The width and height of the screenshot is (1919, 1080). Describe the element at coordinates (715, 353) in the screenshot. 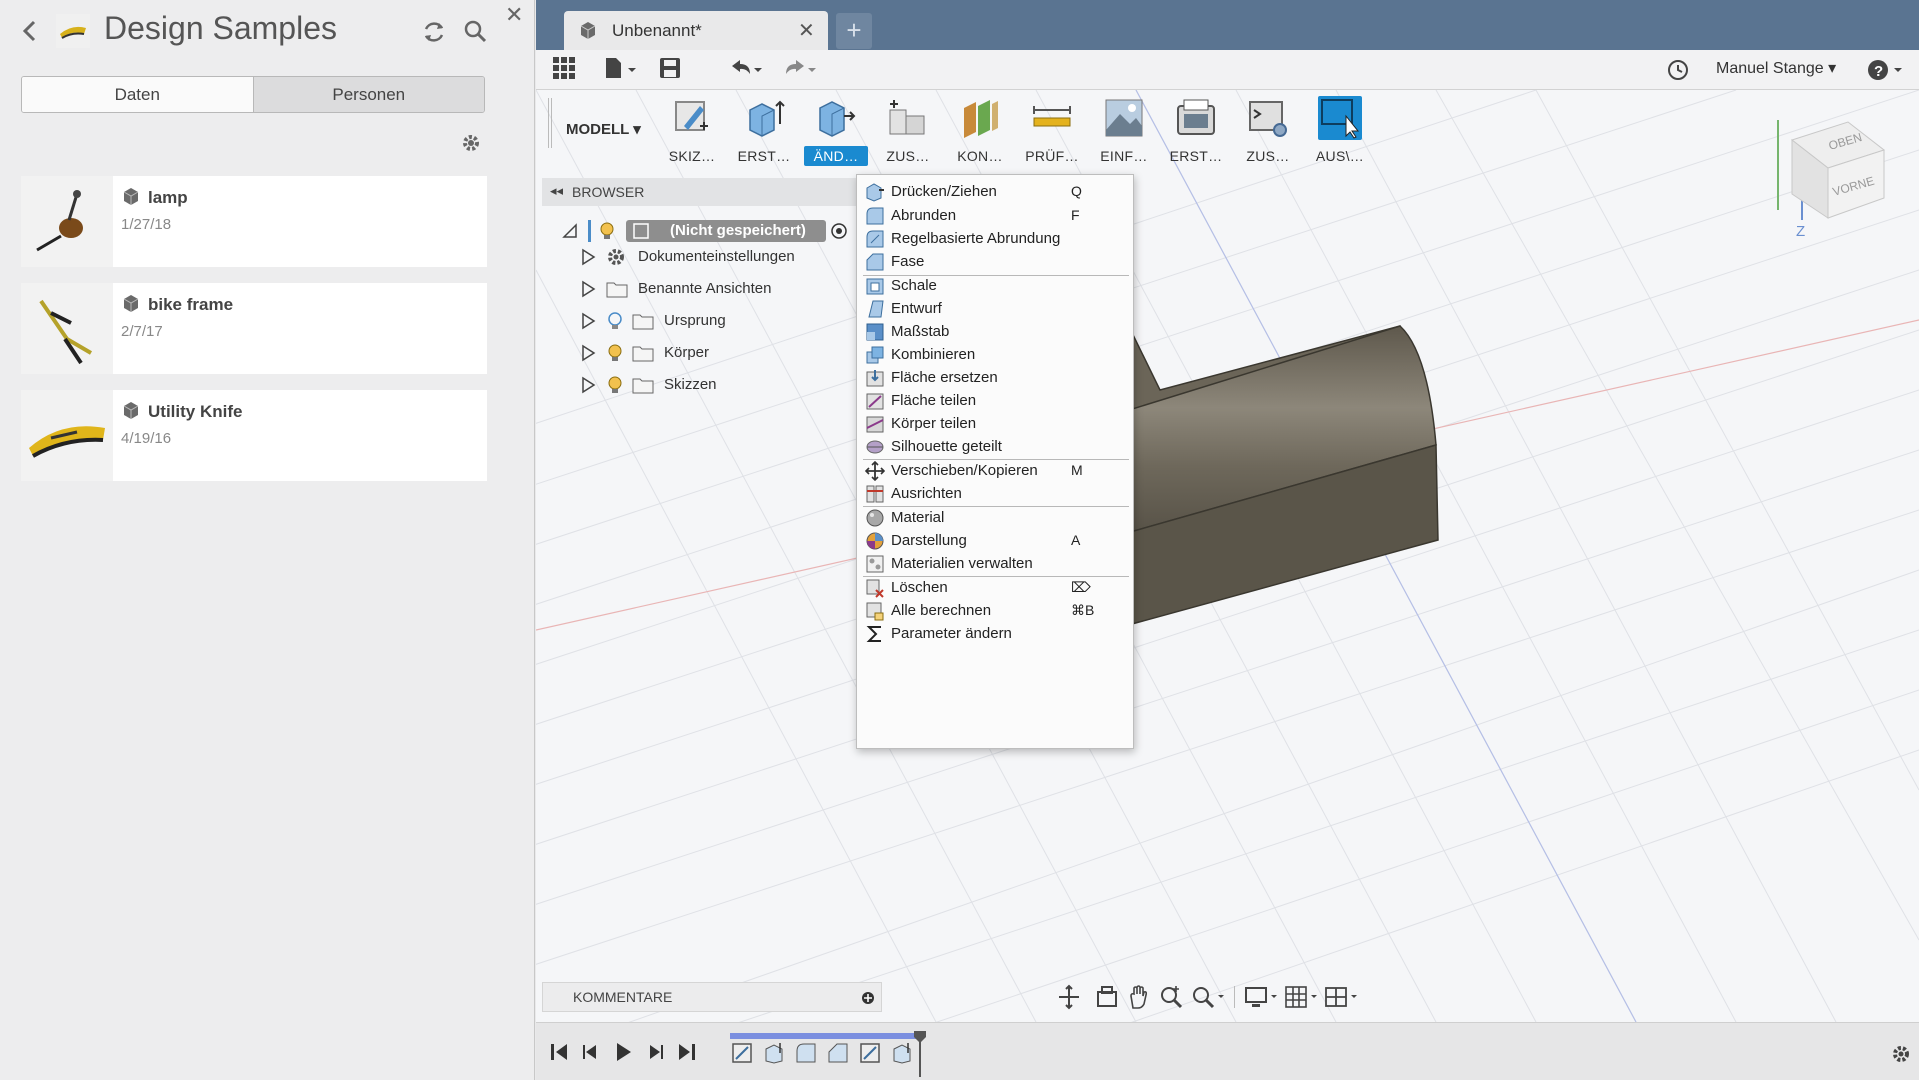

I see `browser-node-bodies: Körper` at that location.